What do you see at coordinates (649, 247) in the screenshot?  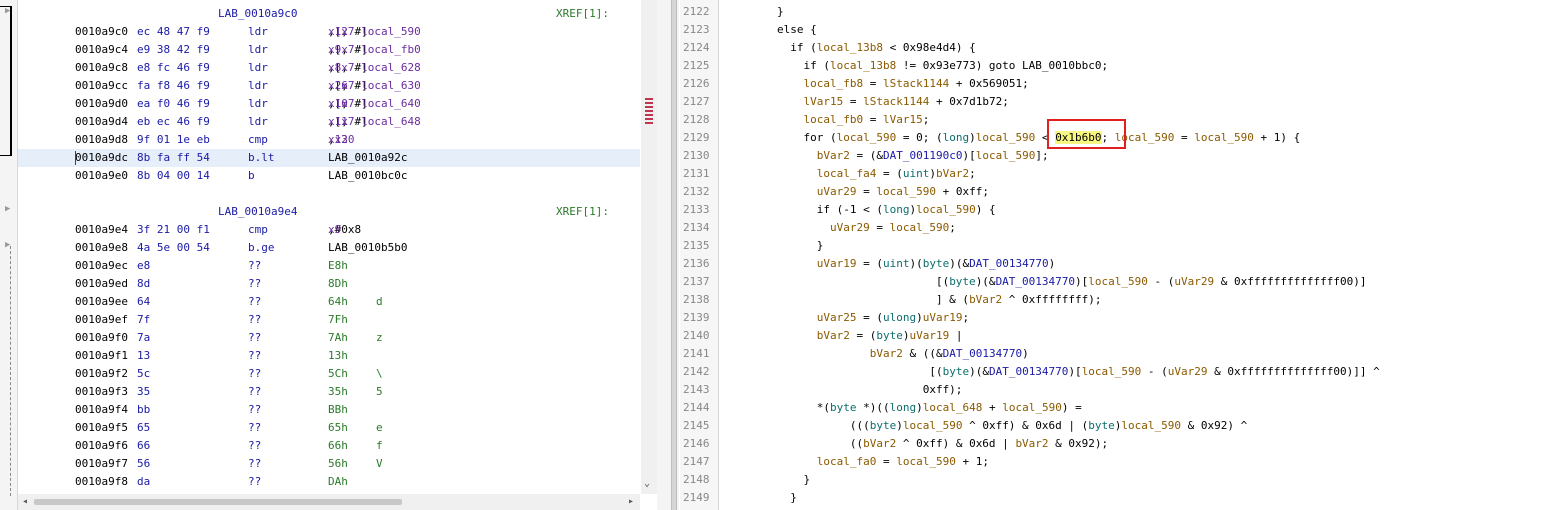 I see `listing-vertical-scrollbar: ⌄` at bounding box center [649, 247].